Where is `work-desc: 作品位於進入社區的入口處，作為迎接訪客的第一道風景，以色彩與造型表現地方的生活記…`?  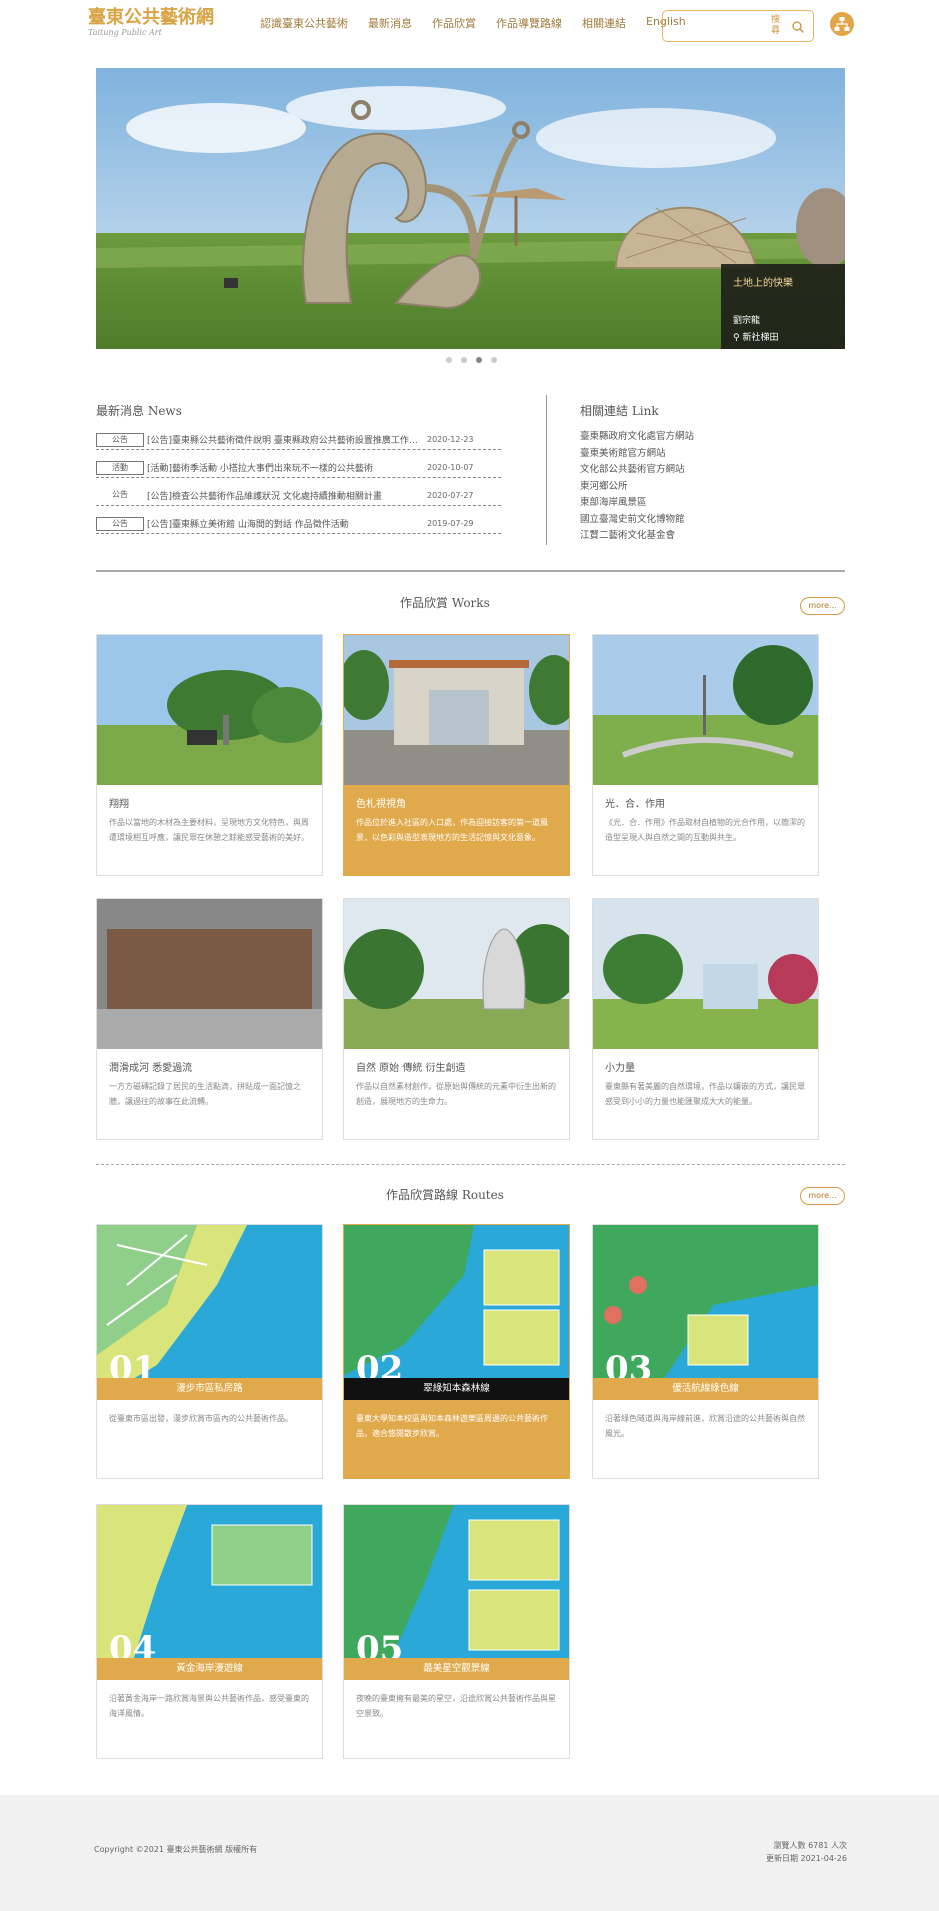 work-desc: 作品位於進入社區的入口處，作為迎接訪客的第一道風景，以色彩與造型表現地方的生活記… is located at coordinates (452, 830).